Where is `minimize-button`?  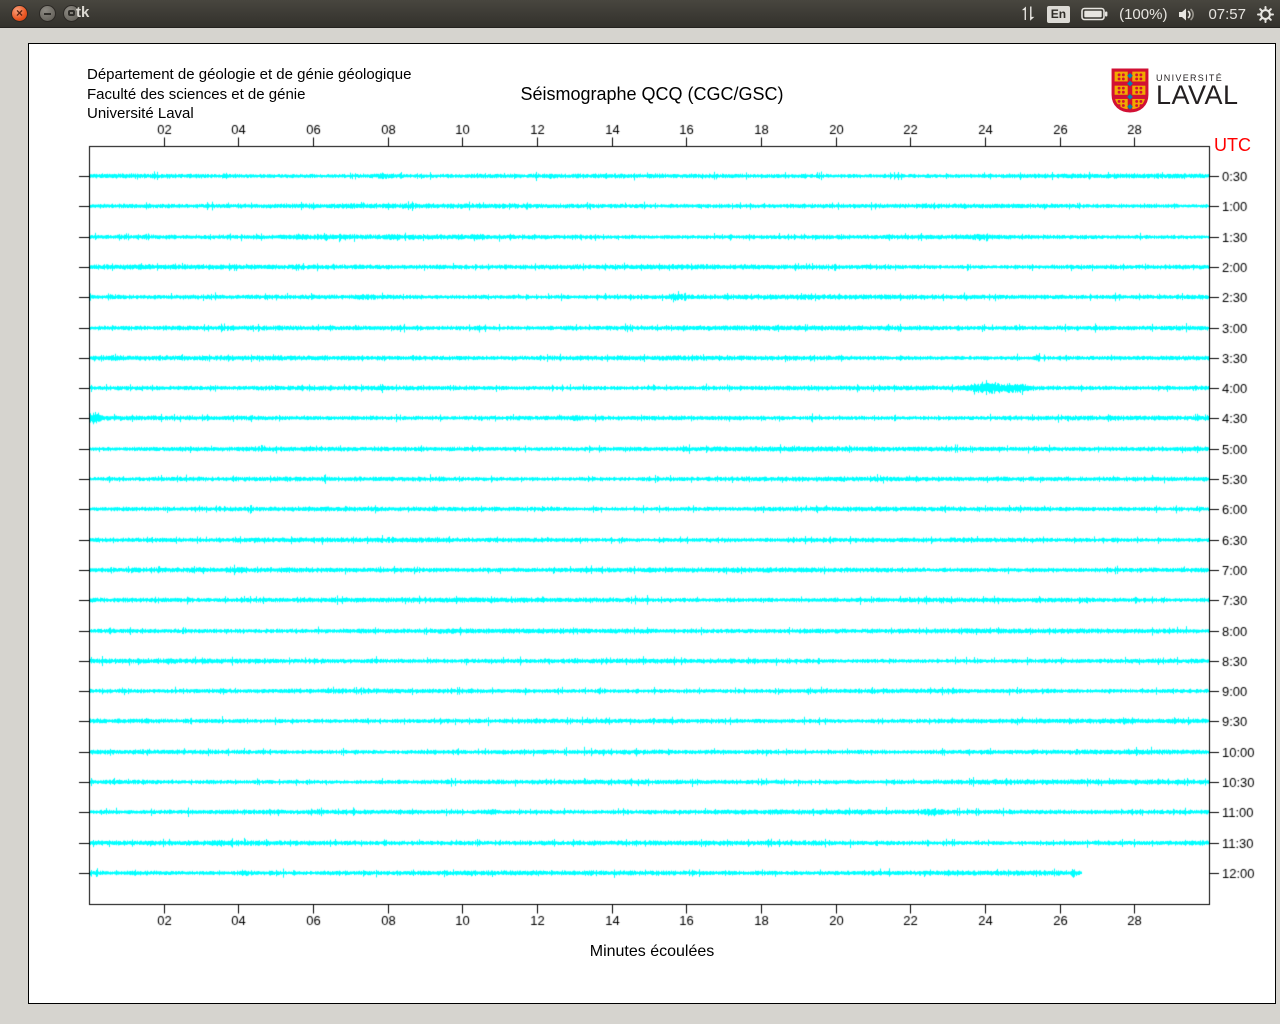
minimize-button is located at coordinates (47, 13).